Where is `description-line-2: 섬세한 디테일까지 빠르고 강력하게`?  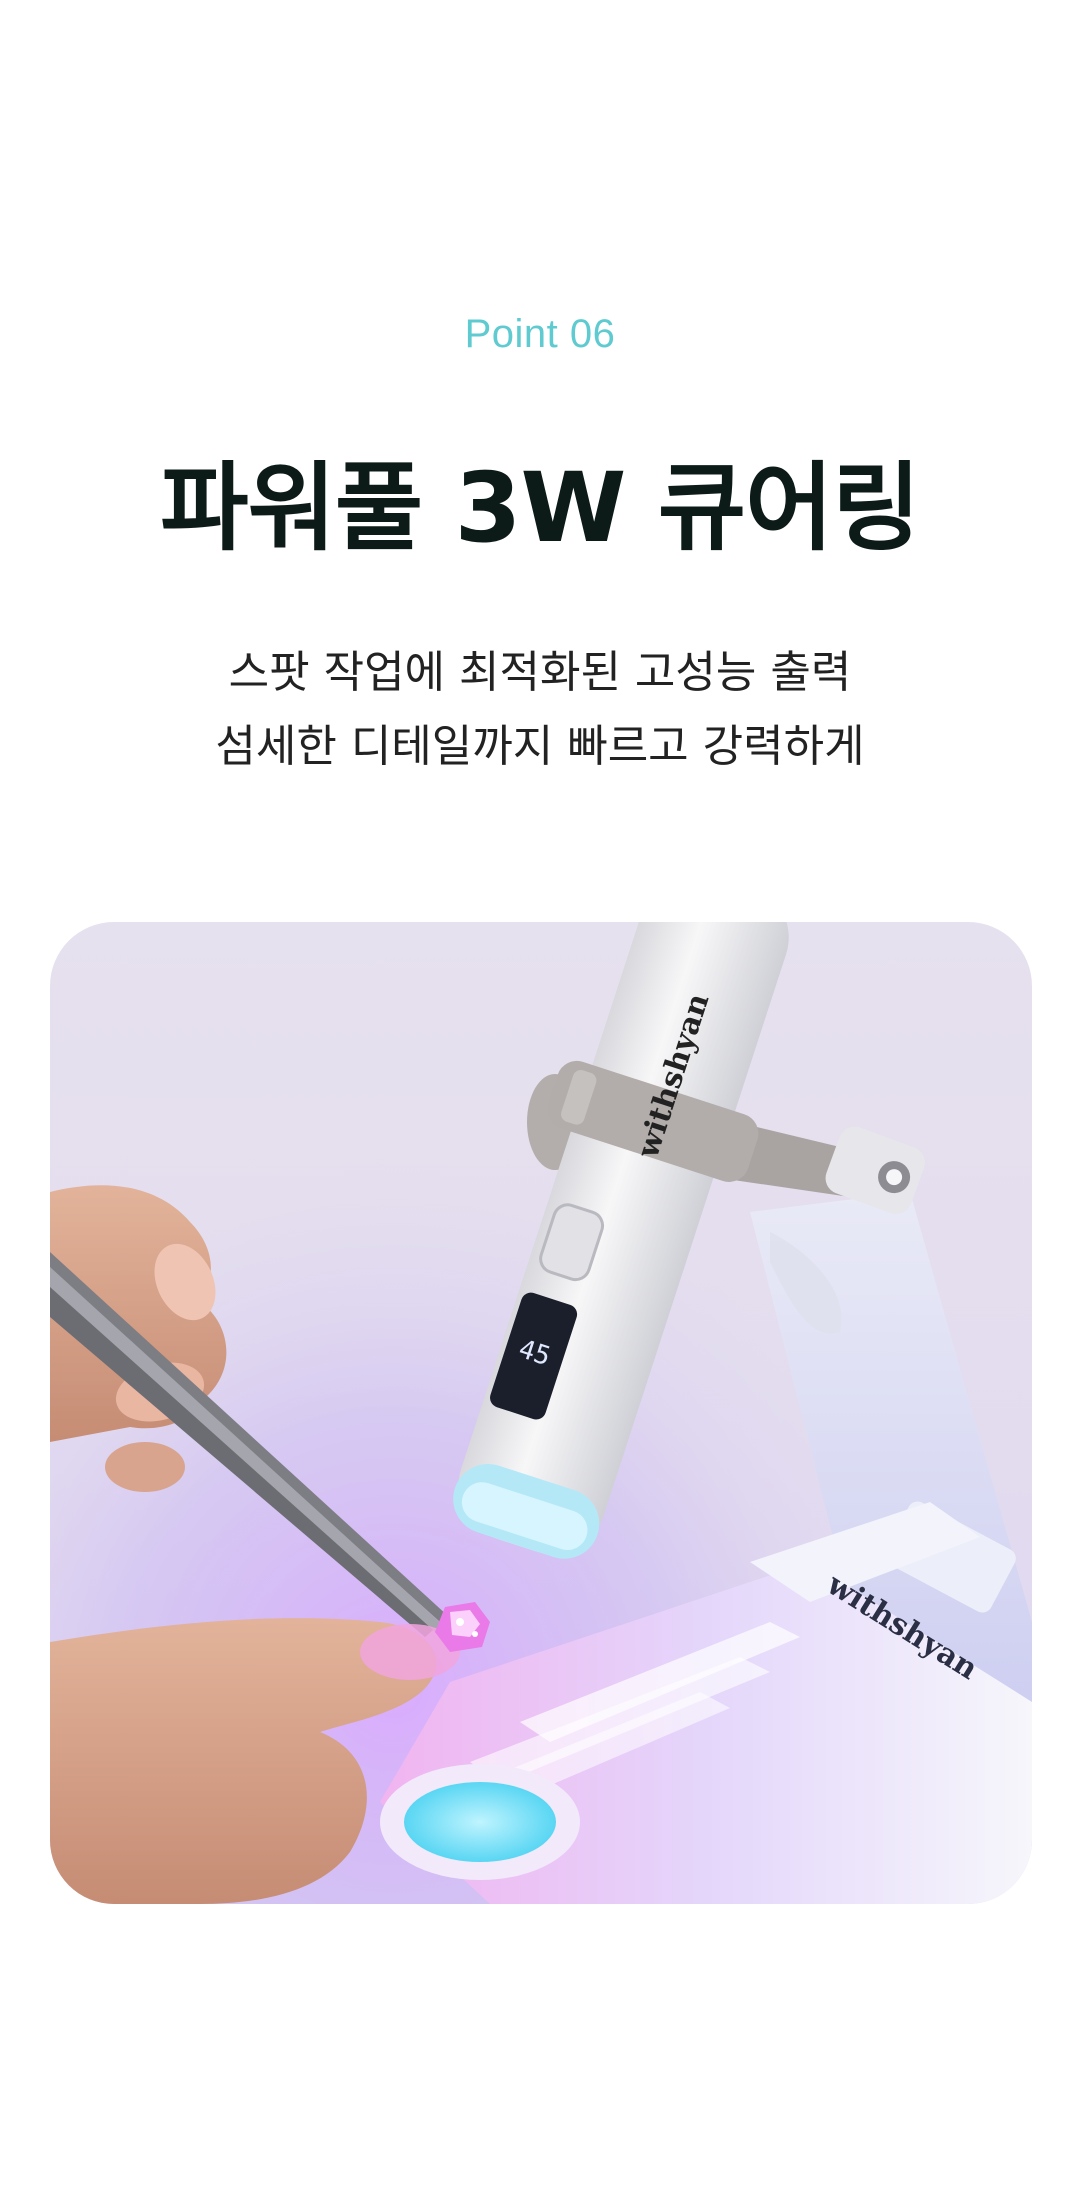
description-line-2: 섬세한 디테일까지 빠르고 강력하게 is located at coordinates (540, 746).